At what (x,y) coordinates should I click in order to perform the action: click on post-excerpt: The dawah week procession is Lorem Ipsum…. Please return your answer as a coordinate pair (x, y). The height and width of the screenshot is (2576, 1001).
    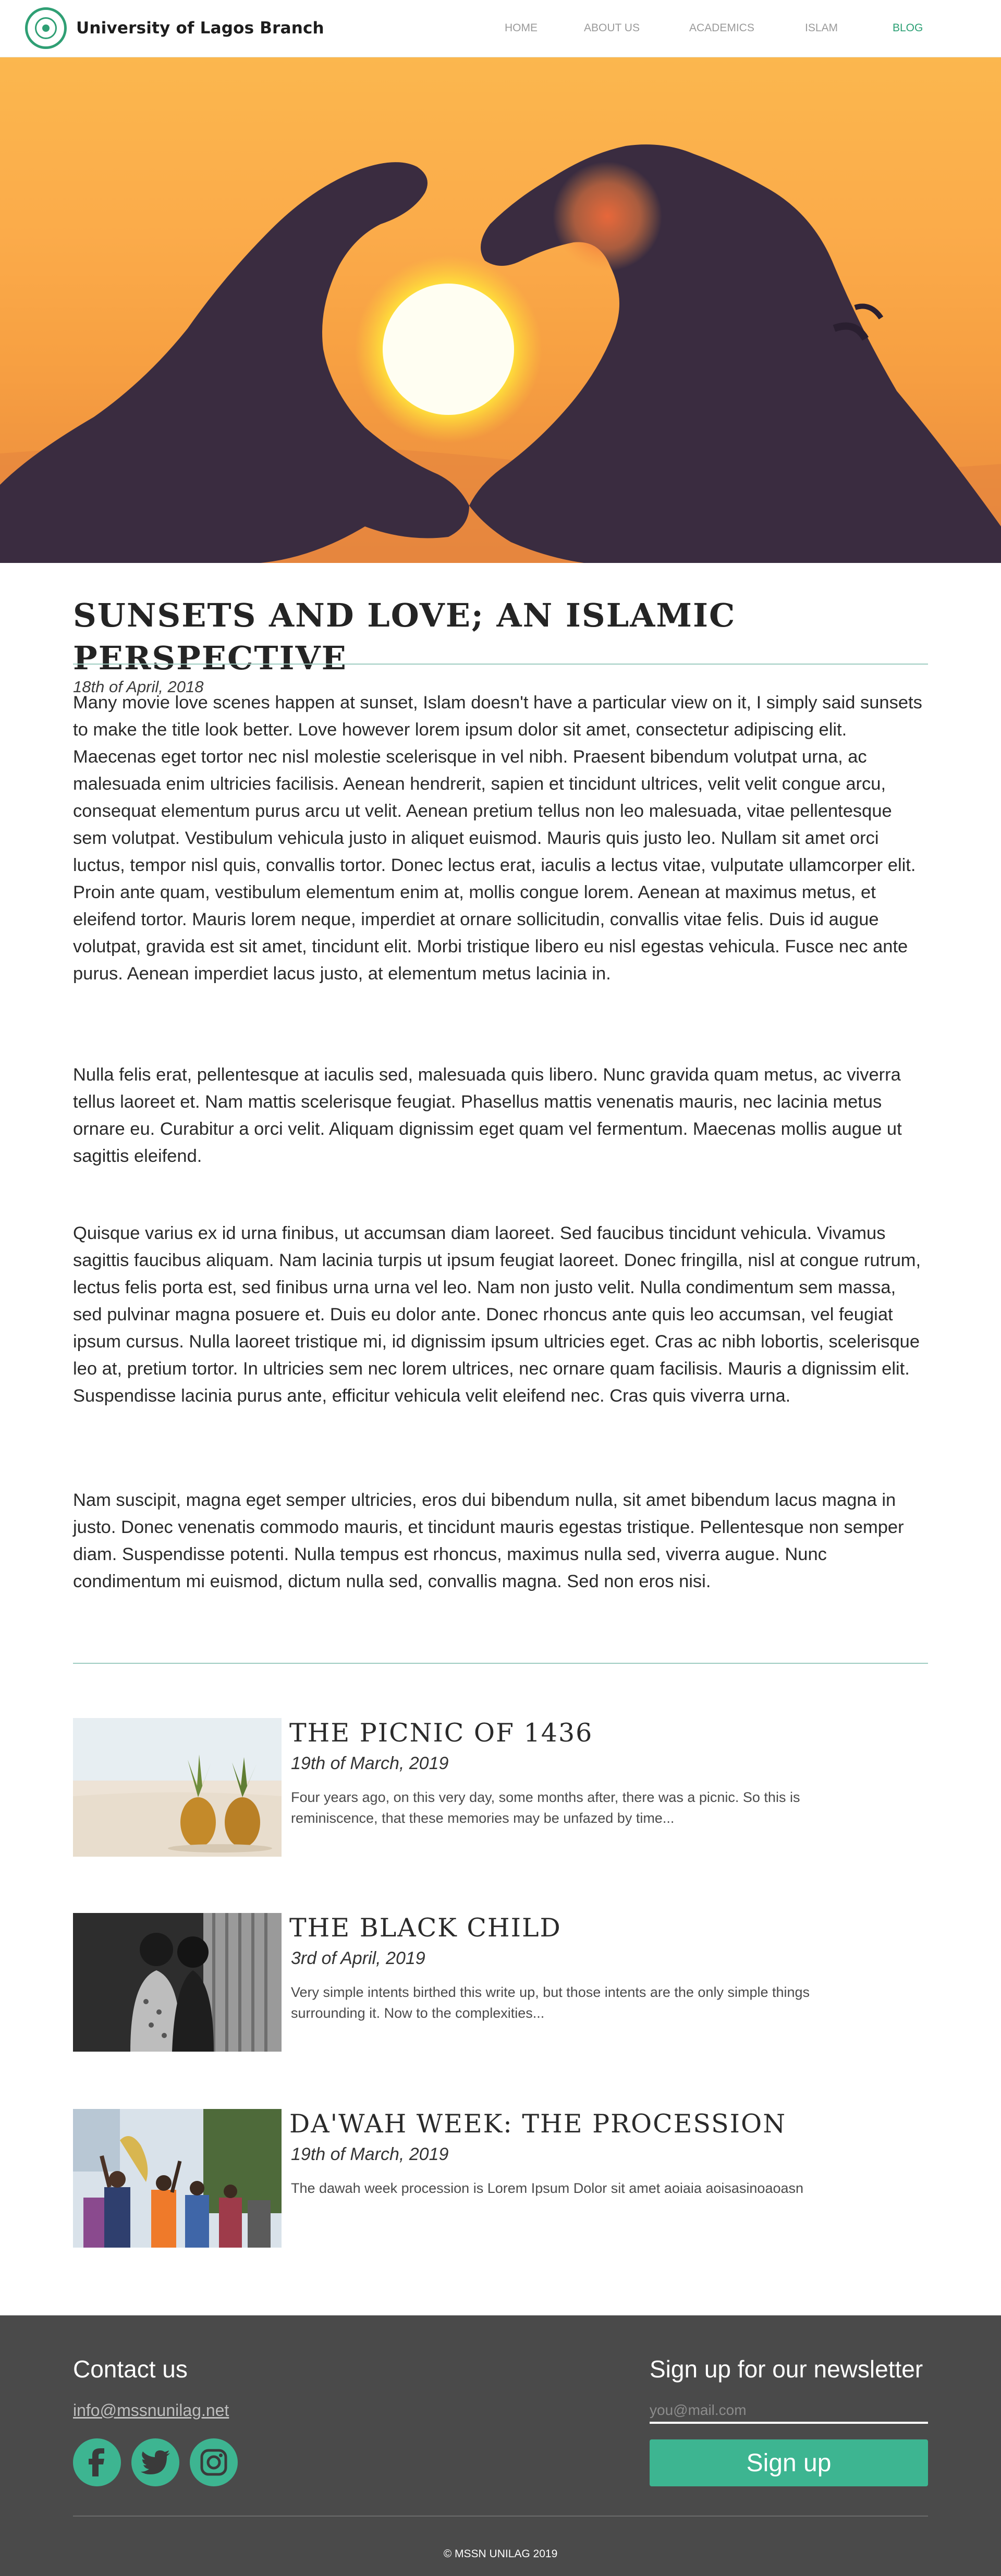
    Looking at the image, I should click on (547, 2188).